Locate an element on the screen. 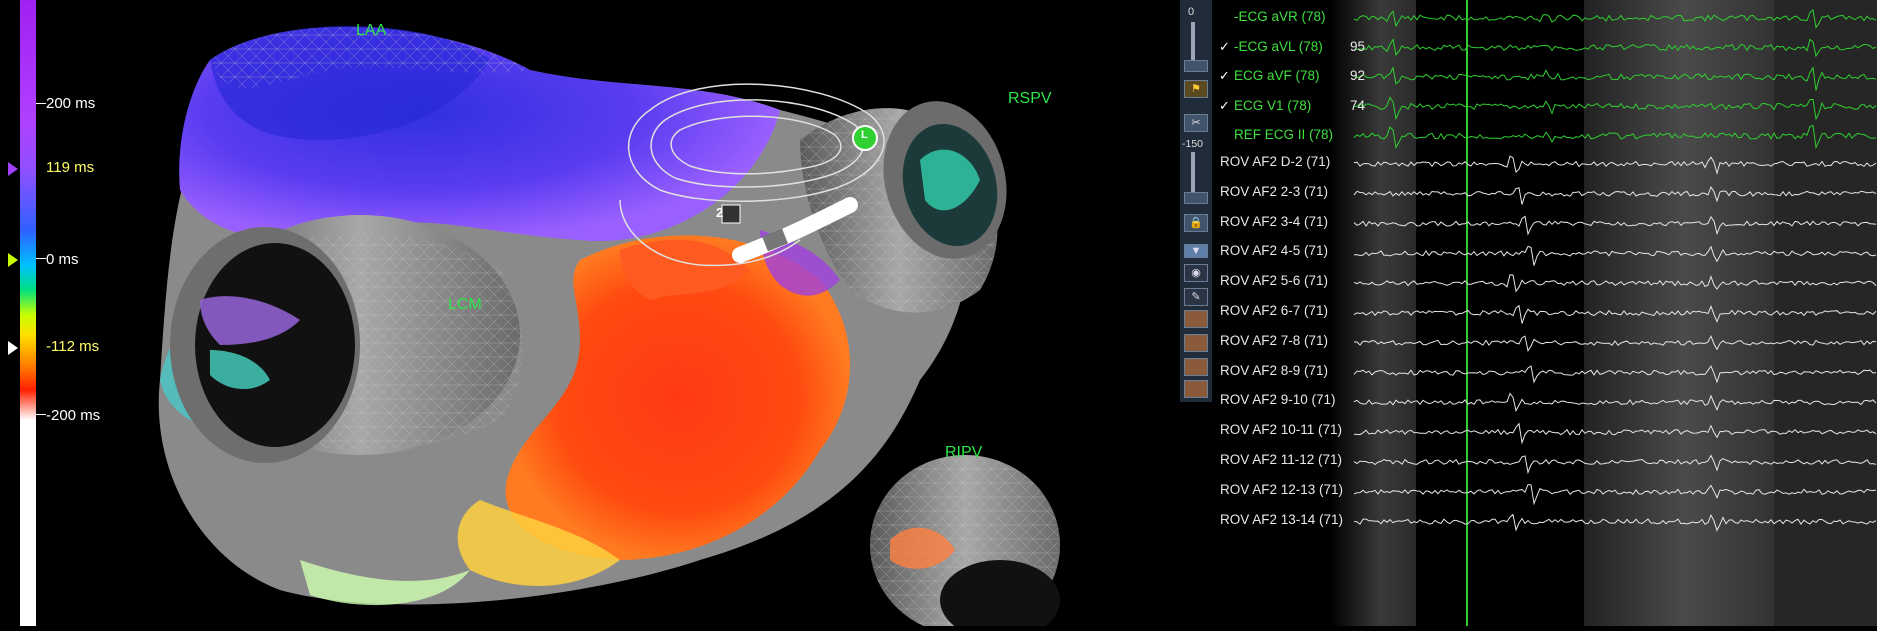  catheter-icon: ✎ is located at coordinates (1196, 297).